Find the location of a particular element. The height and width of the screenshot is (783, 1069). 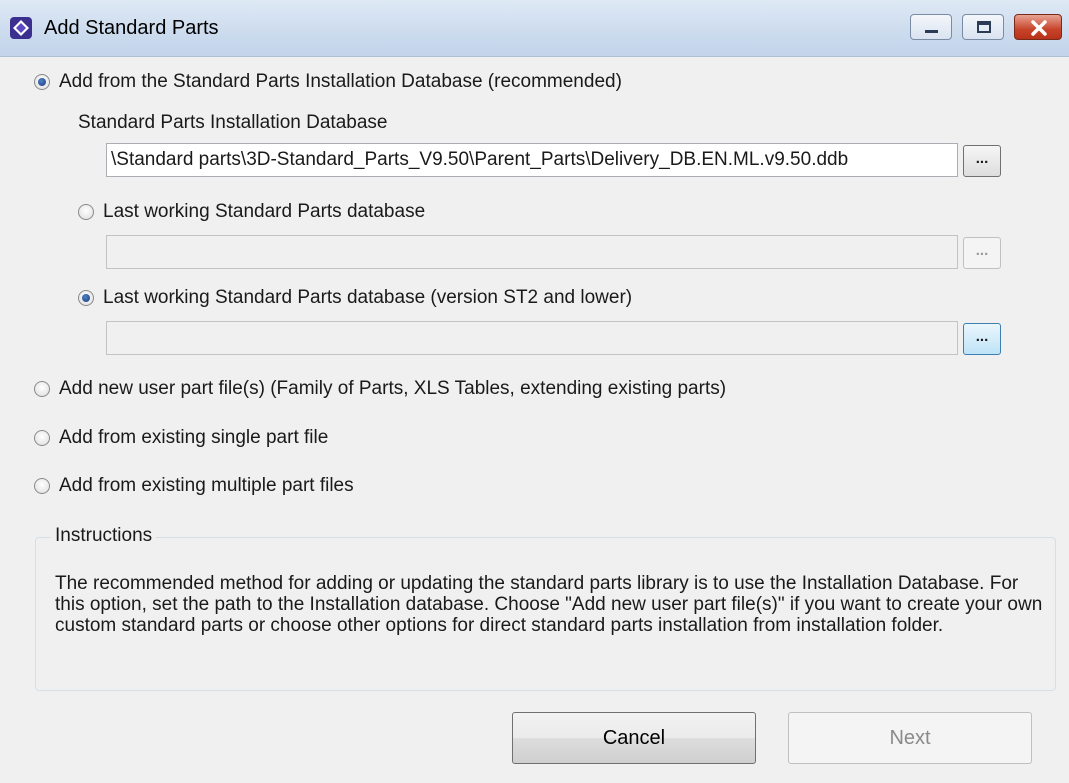

radio-installation-db is located at coordinates (42, 82).